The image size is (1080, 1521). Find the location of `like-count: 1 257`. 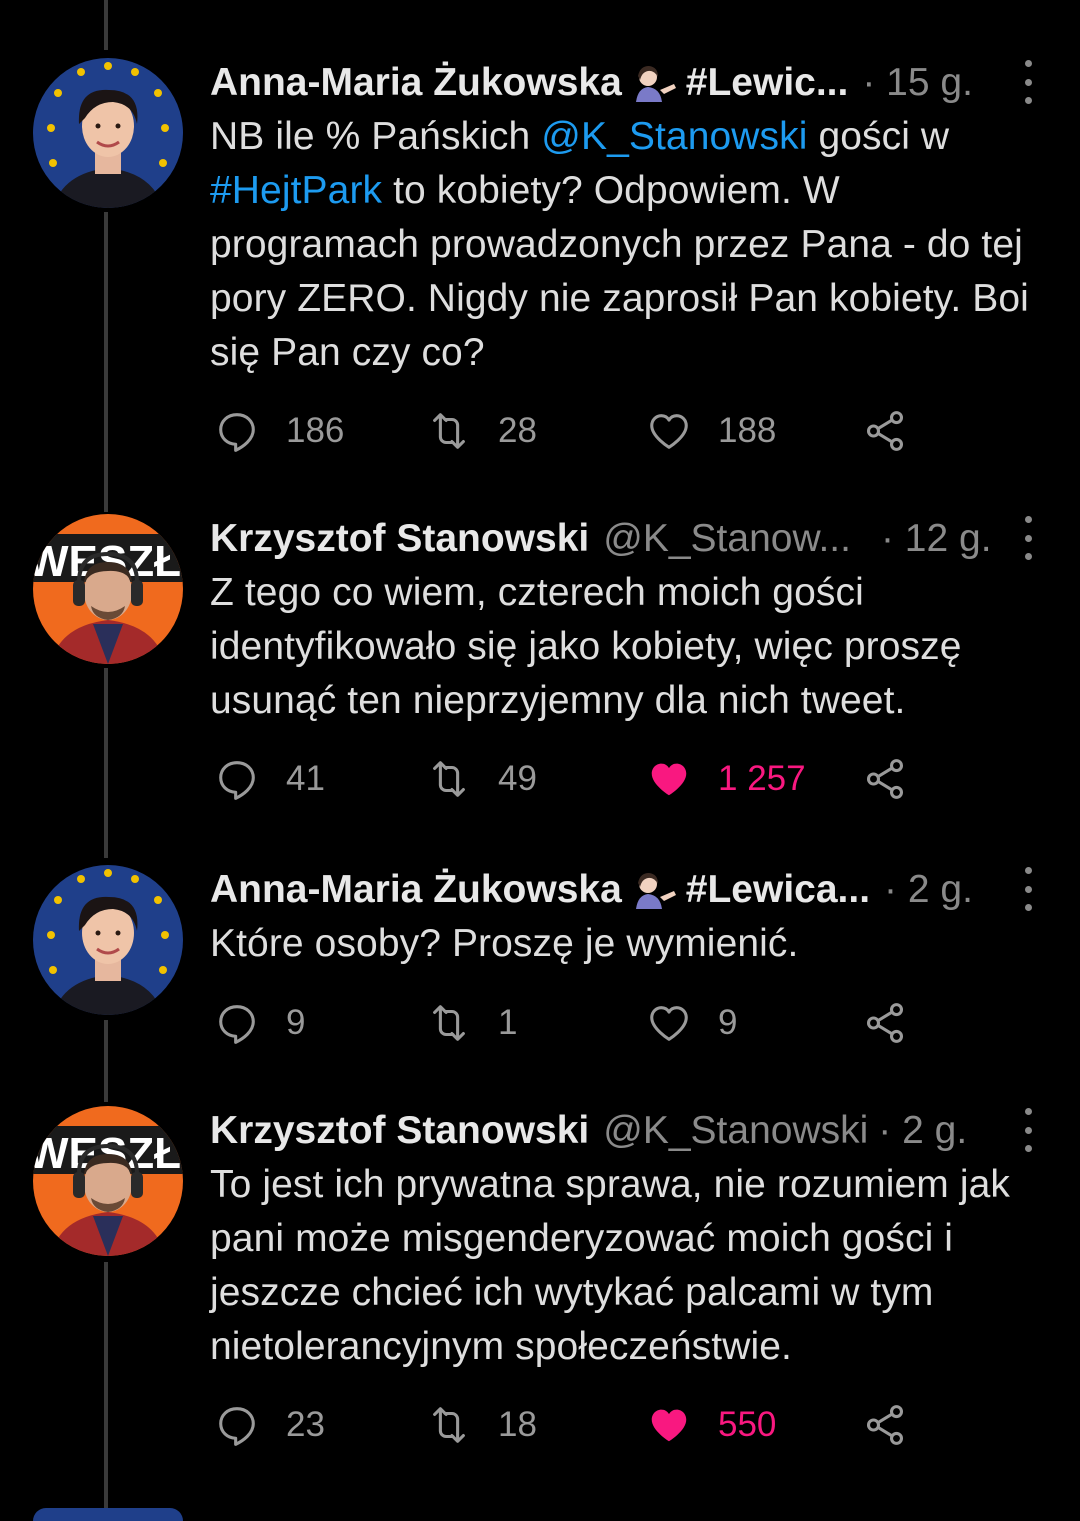

like-count: 1 257 is located at coordinates (762, 778).